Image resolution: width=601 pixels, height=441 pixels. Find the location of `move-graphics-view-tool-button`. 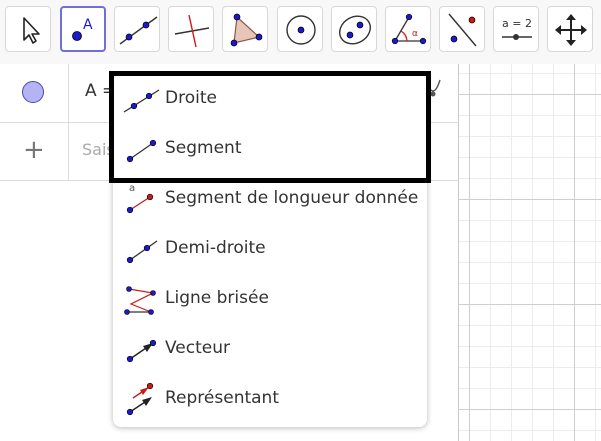

move-graphics-view-tool-button is located at coordinates (570, 29).